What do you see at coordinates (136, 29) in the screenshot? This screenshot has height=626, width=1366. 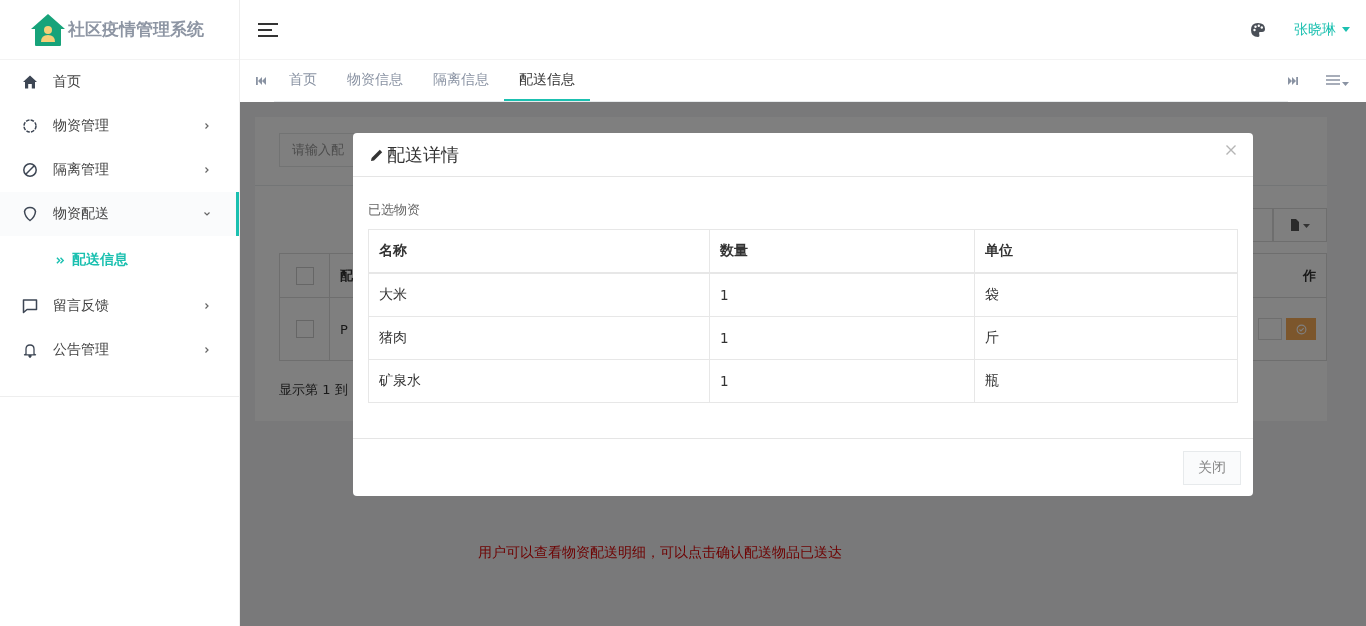 I see `app-title: 社区疫情管理系统` at bounding box center [136, 29].